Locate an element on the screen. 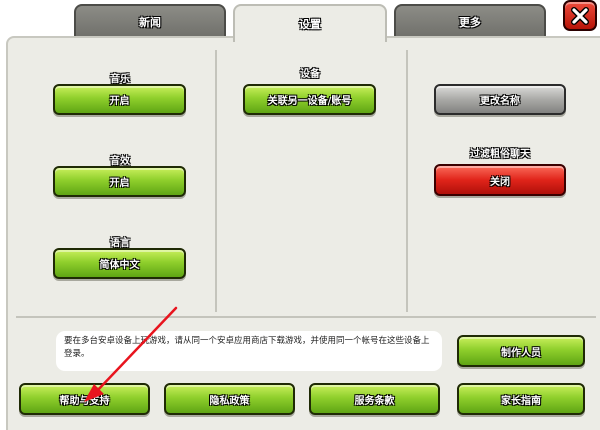  help-support-label: 帮助与支持 is located at coordinates (84, 401).